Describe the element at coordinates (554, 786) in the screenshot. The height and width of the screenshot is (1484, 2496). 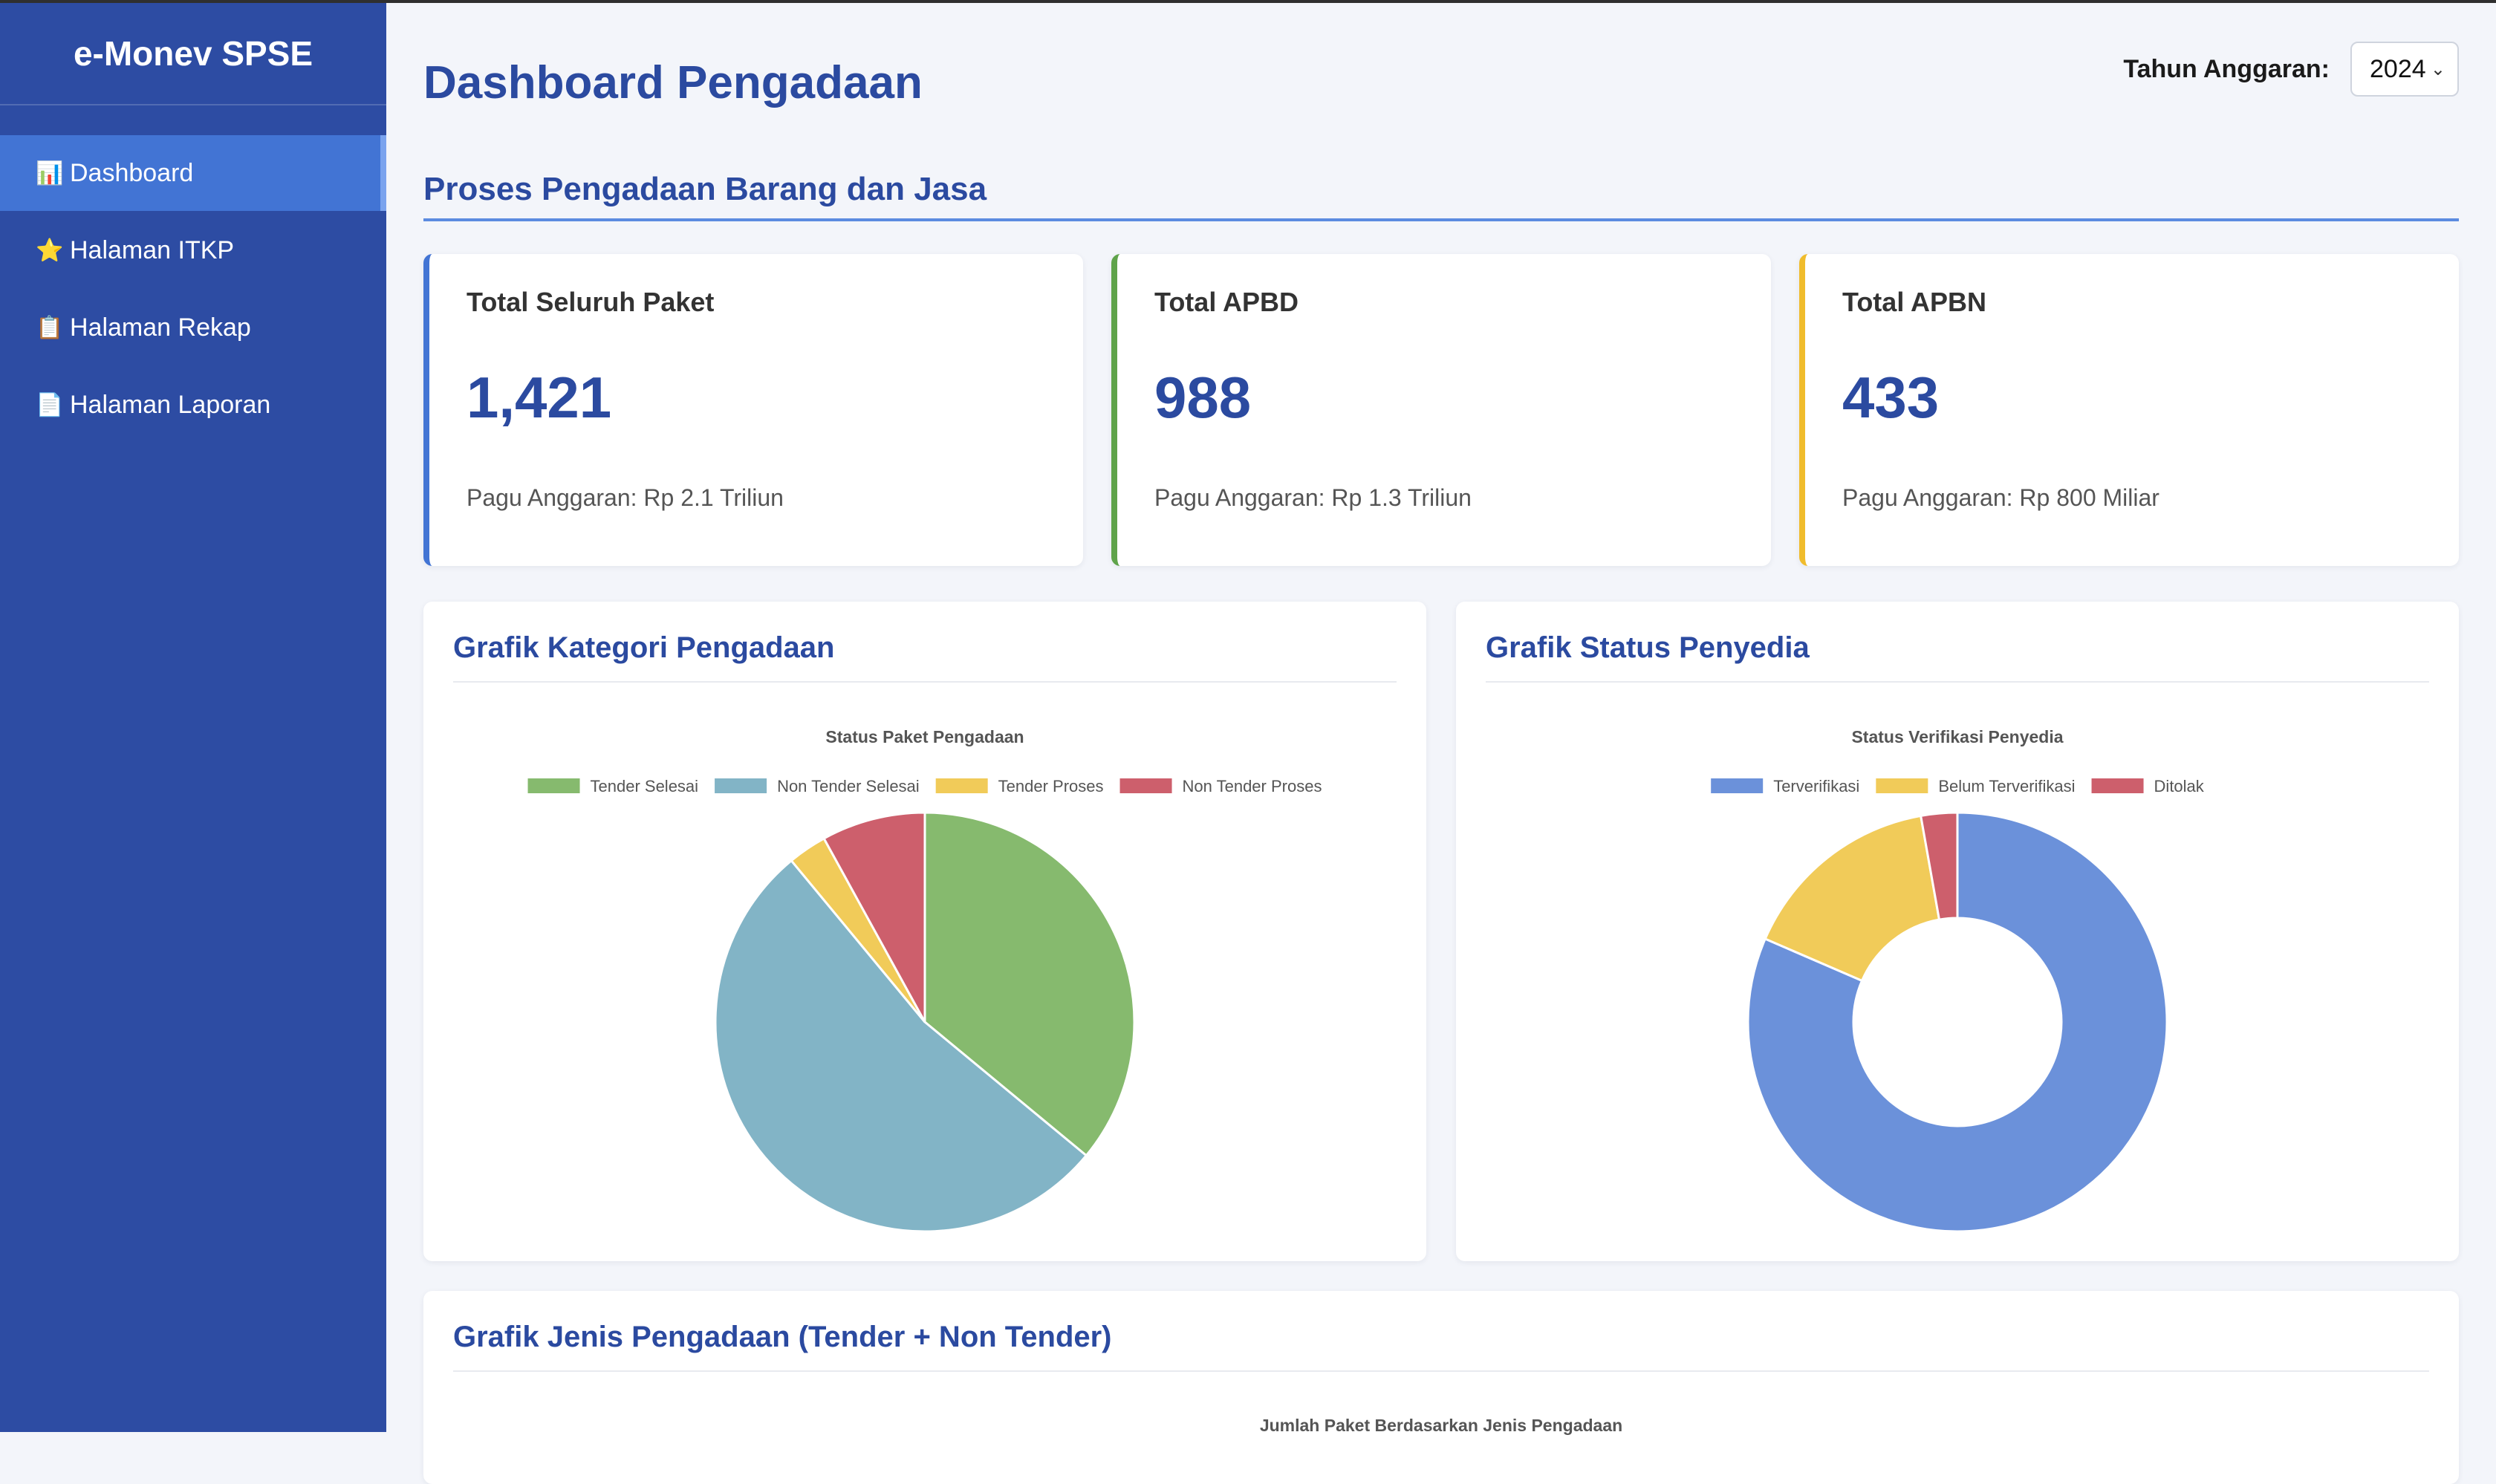
I see `legend-swatch-tender-selesai` at that location.